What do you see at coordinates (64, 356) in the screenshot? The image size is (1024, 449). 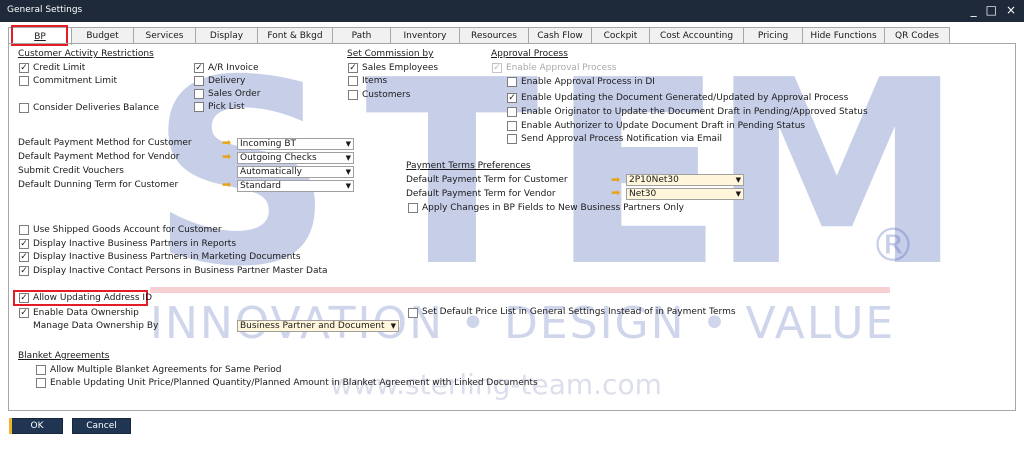 I see `blanket-heading: Blanket Agreements` at bounding box center [64, 356].